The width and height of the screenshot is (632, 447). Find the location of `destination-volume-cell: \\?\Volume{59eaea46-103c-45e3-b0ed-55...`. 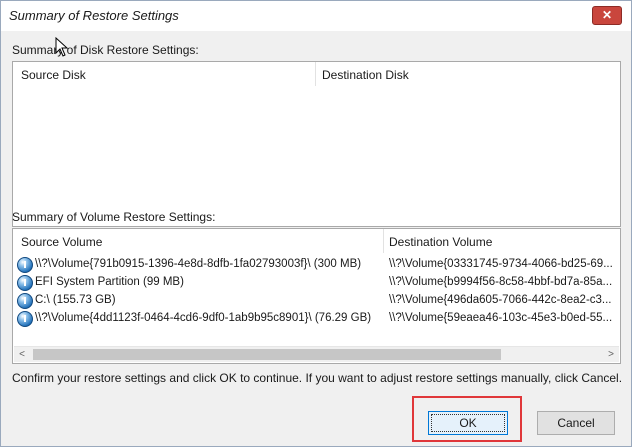

destination-volume-cell: \\?\Volume{59eaea46-103c-45e3-b0ed-55... is located at coordinates (501, 318).